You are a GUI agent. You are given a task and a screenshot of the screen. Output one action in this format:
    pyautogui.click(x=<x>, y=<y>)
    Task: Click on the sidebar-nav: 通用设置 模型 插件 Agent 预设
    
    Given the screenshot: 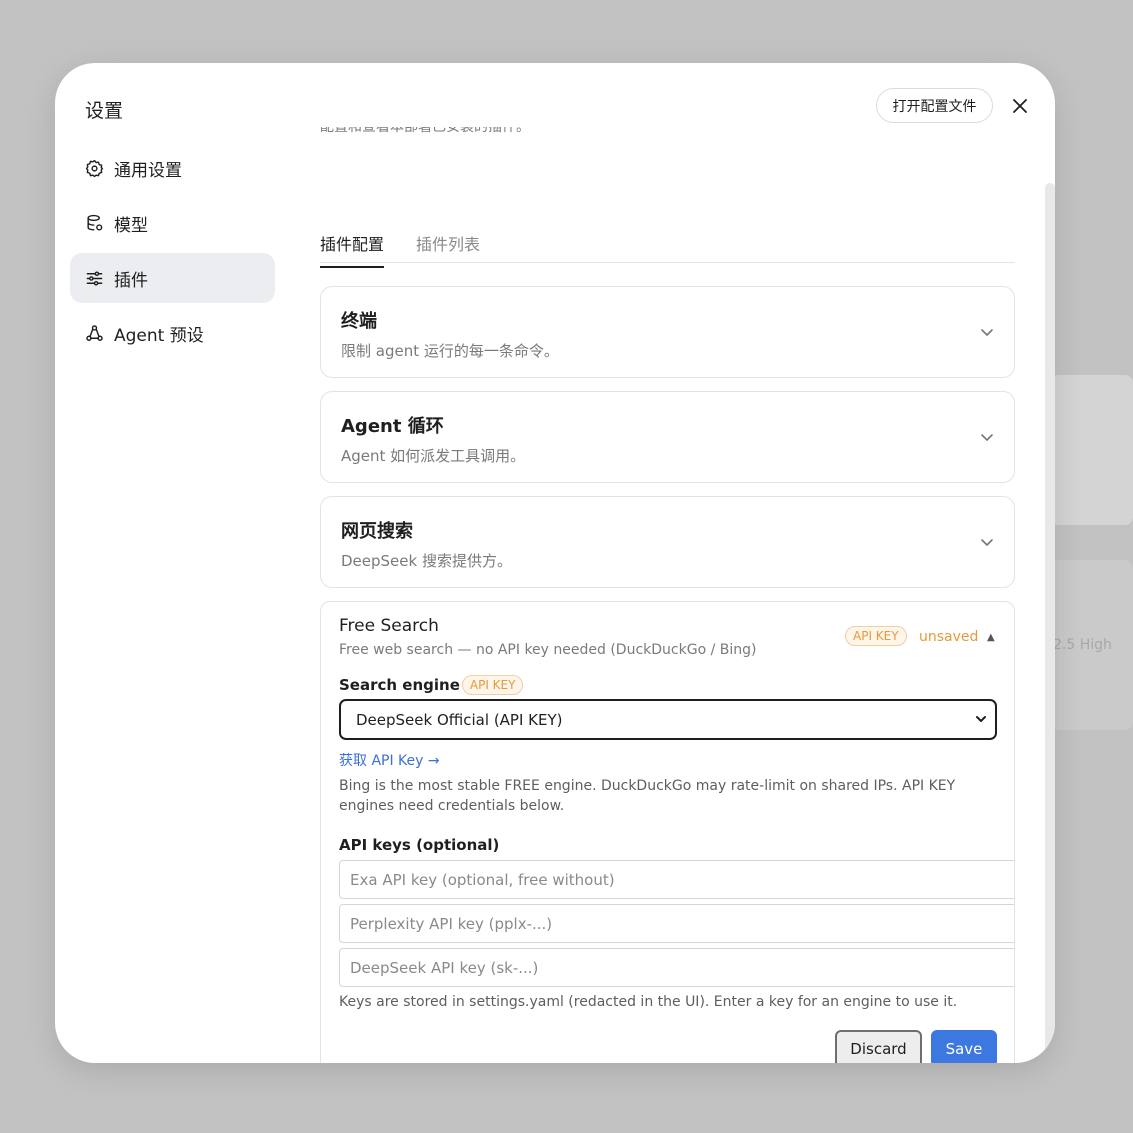 What is the action you would take?
    pyautogui.click(x=172, y=253)
    